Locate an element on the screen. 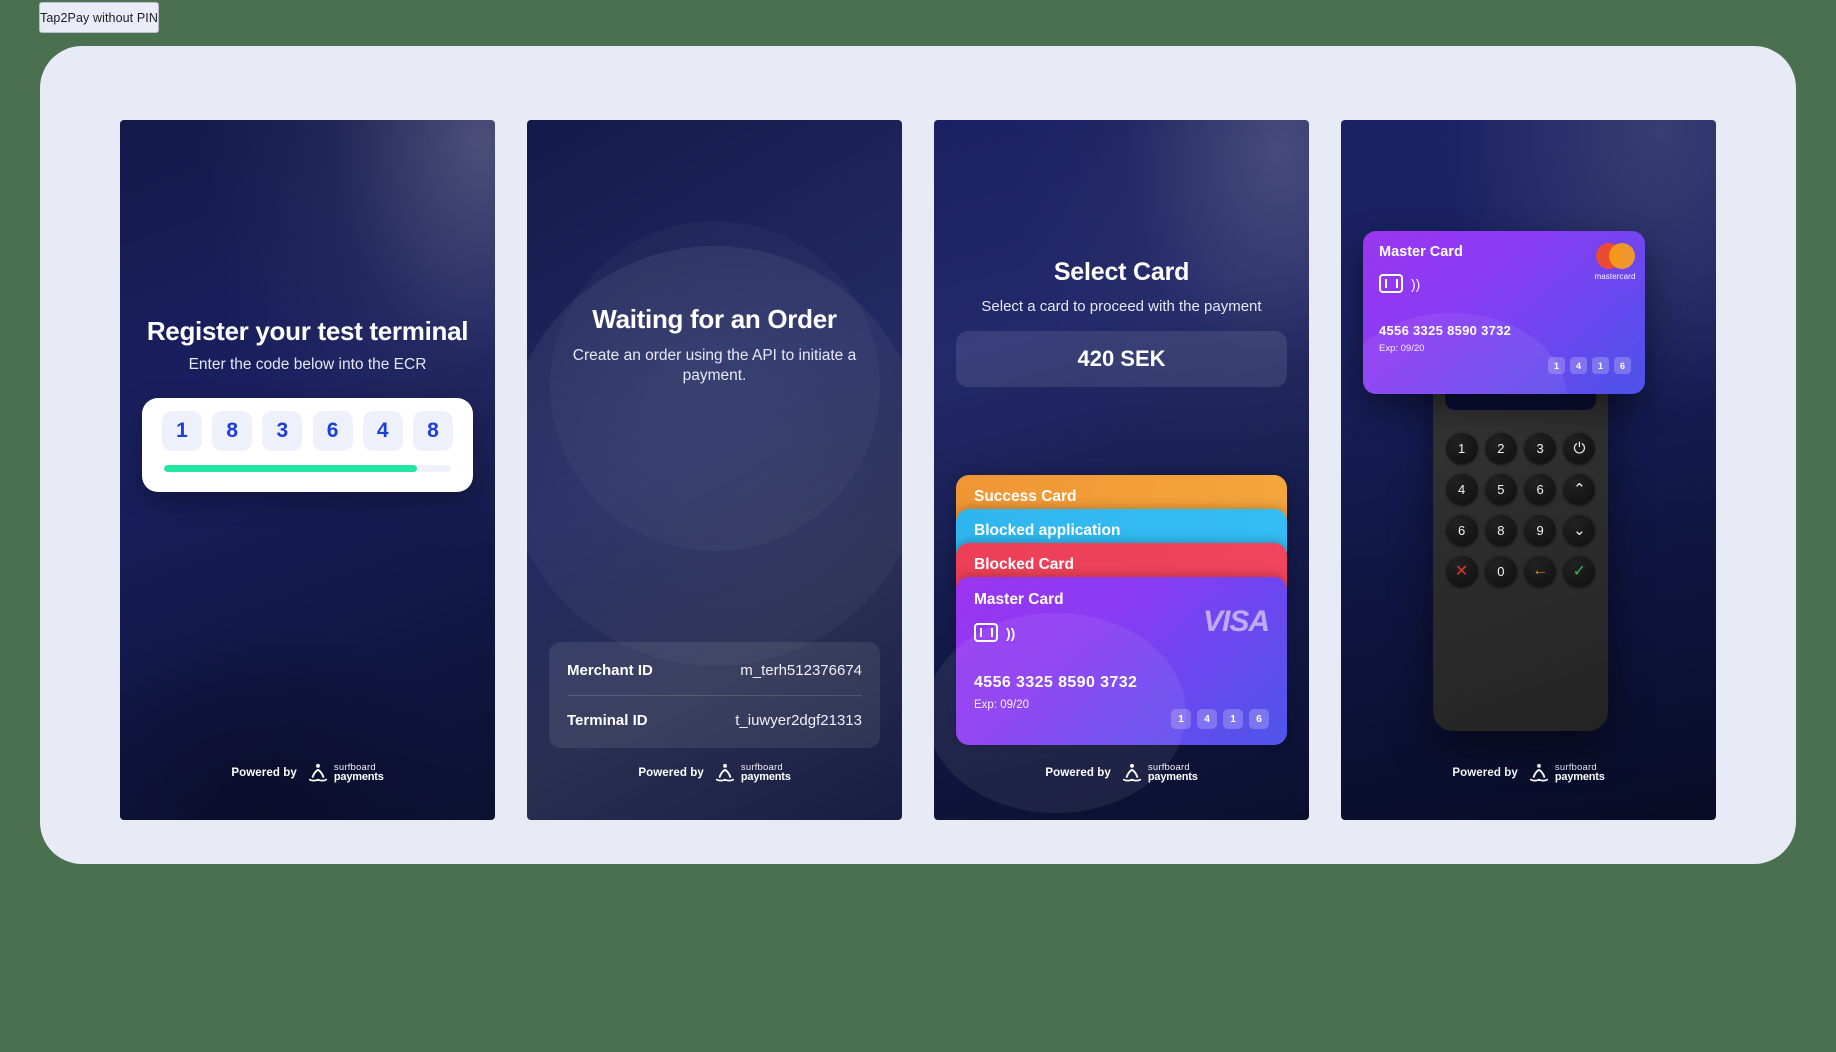  code-digit-group: 1 8 3 6 4 8 is located at coordinates (307, 431).